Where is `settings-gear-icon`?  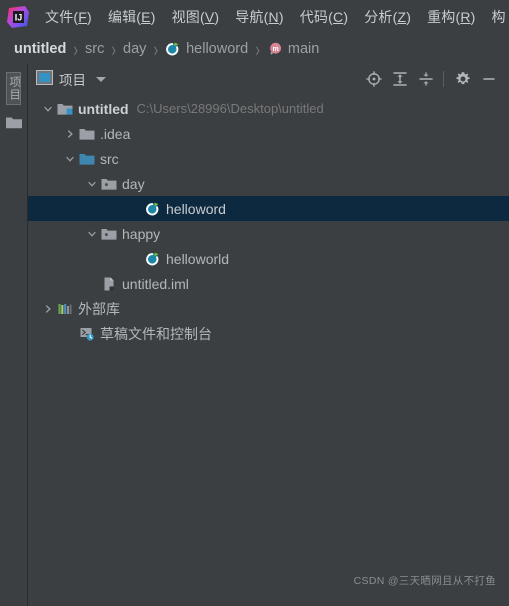
settings-gear-icon is located at coordinates (463, 79).